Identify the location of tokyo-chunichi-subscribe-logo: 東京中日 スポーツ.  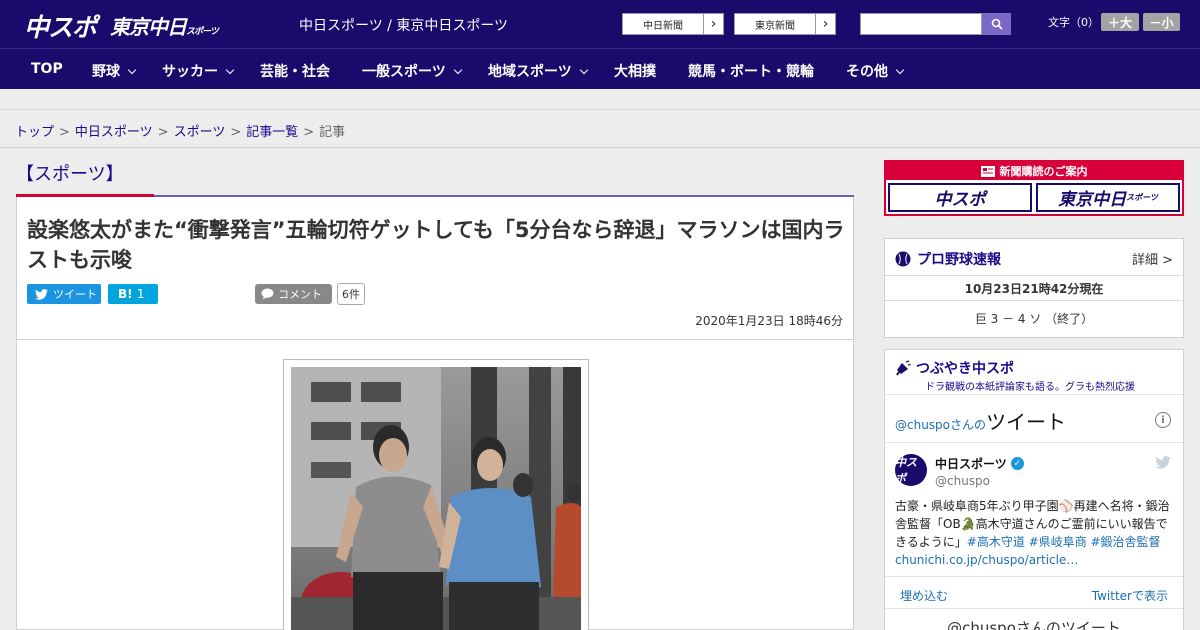
(1108, 197).